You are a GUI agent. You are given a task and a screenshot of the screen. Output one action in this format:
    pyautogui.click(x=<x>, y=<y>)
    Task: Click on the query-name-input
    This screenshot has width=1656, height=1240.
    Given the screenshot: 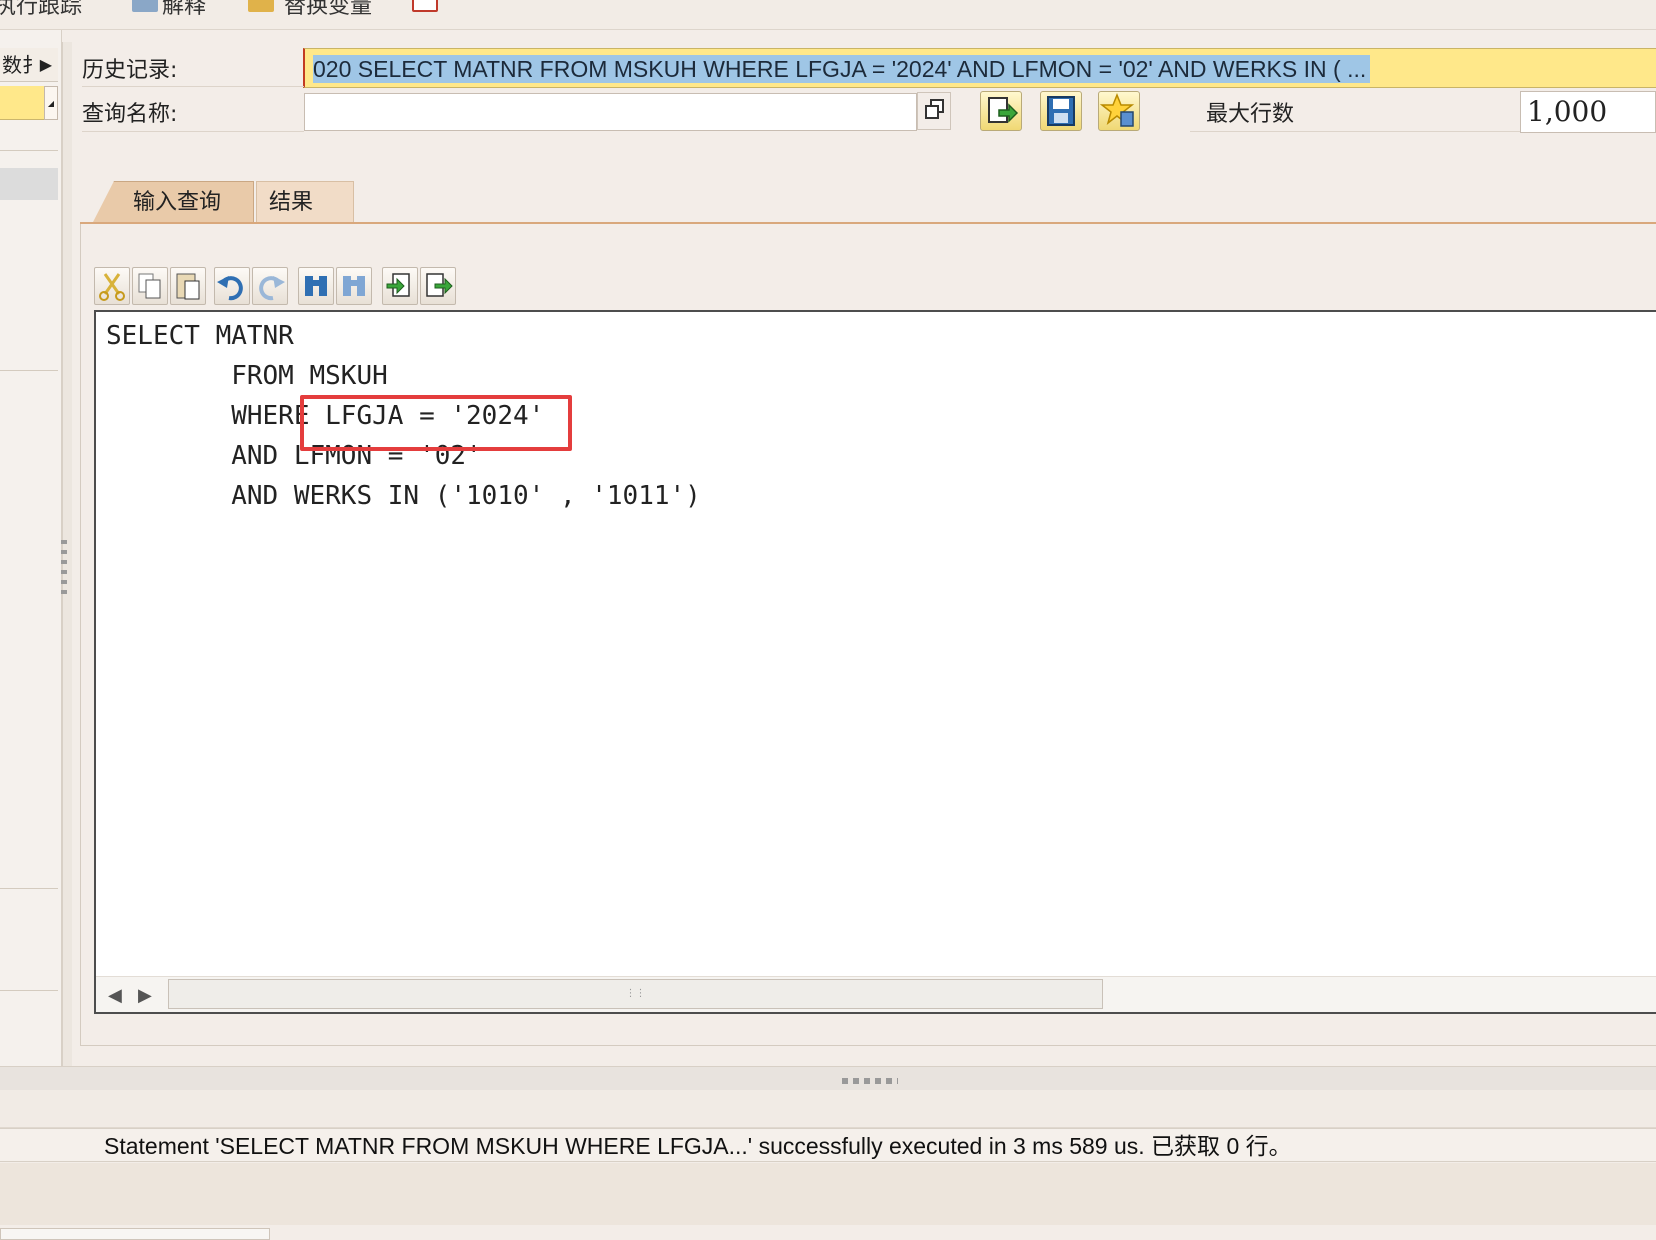 What is the action you would take?
    pyautogui.click(x=610, y=112)
    